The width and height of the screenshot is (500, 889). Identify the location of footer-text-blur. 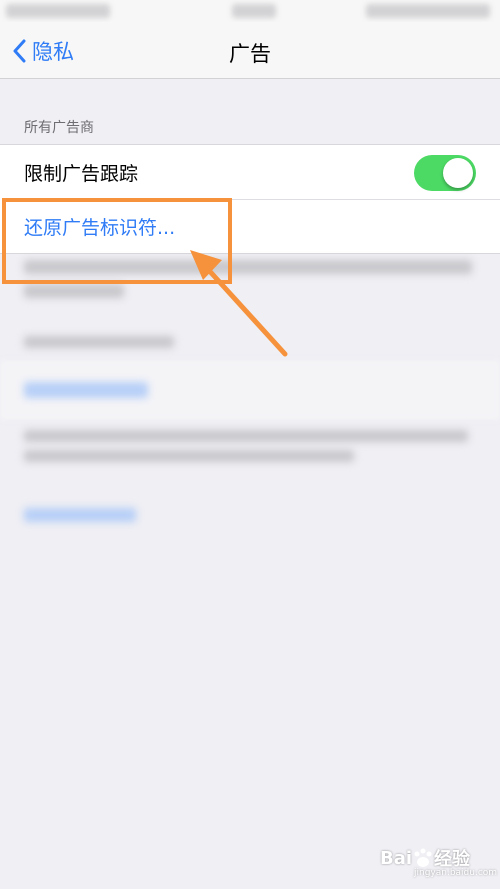
(246, 436).